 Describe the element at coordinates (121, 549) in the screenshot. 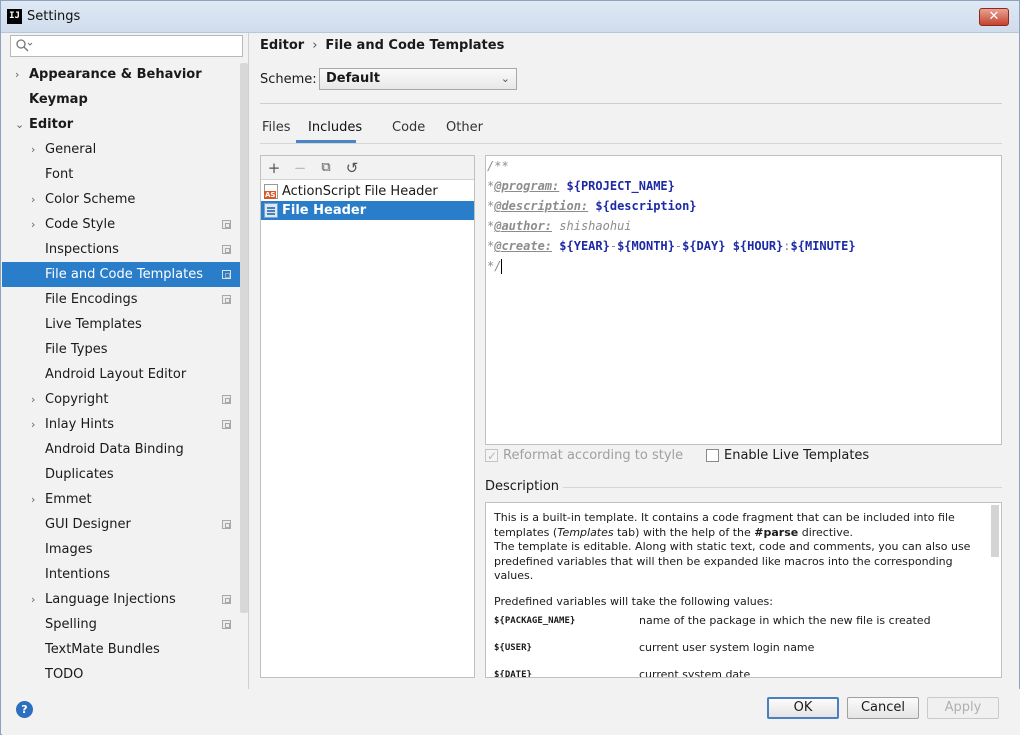

I see `sidebar-item-images: Images` at that location.